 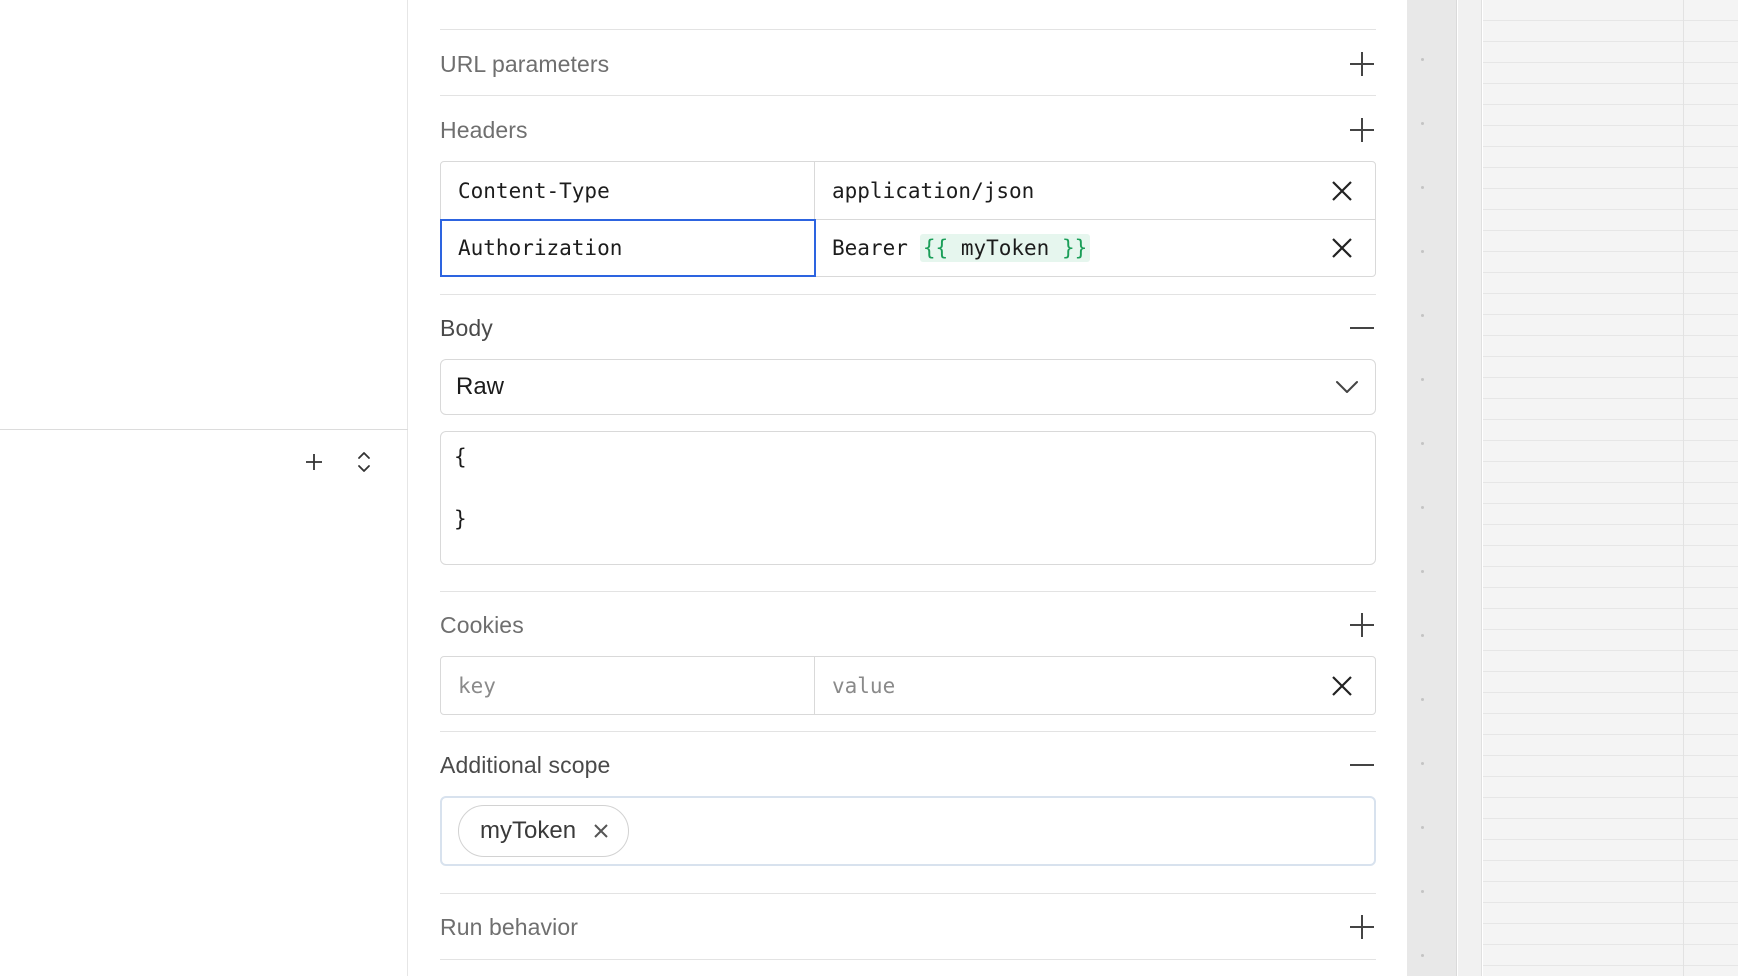 What do you see at coordinates (870, 248) in the screenshot?
I see `header-value-text: Bearer` at bounding box center [870, 248].